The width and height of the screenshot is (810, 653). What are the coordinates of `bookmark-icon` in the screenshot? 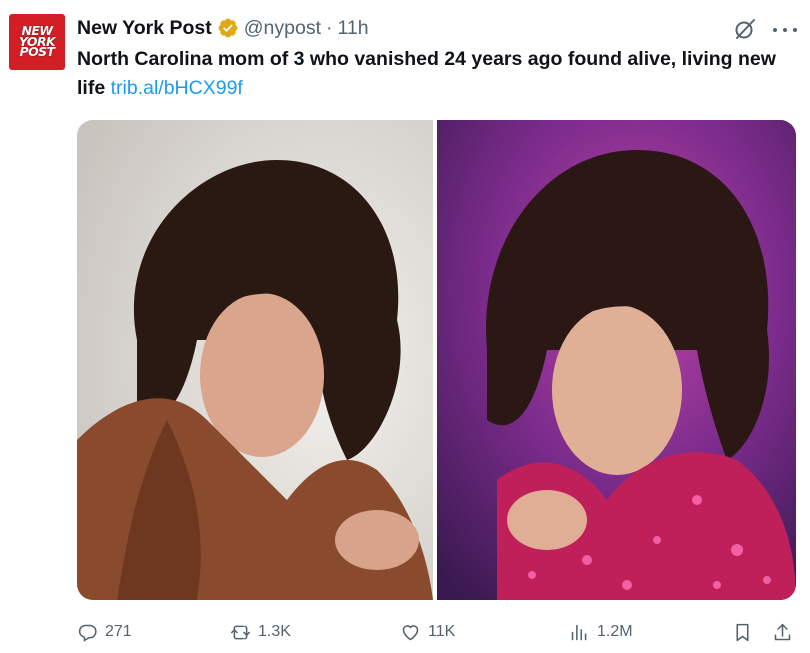 It's located at (742, 632).